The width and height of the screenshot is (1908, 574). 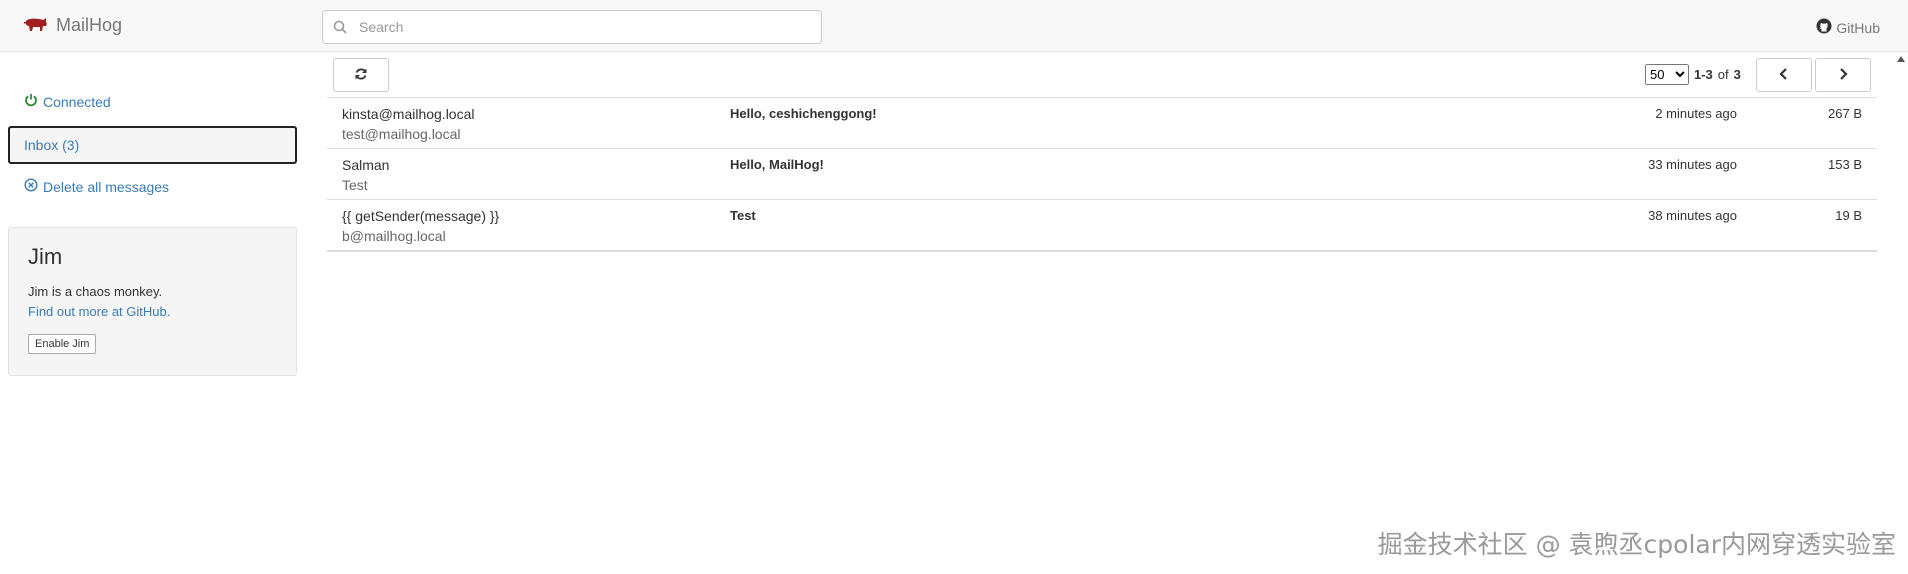 What do you see at coordinates (1703, 74) in the screenshot?
I see `page-range: 1-3` at bounding box center [1703, 74].